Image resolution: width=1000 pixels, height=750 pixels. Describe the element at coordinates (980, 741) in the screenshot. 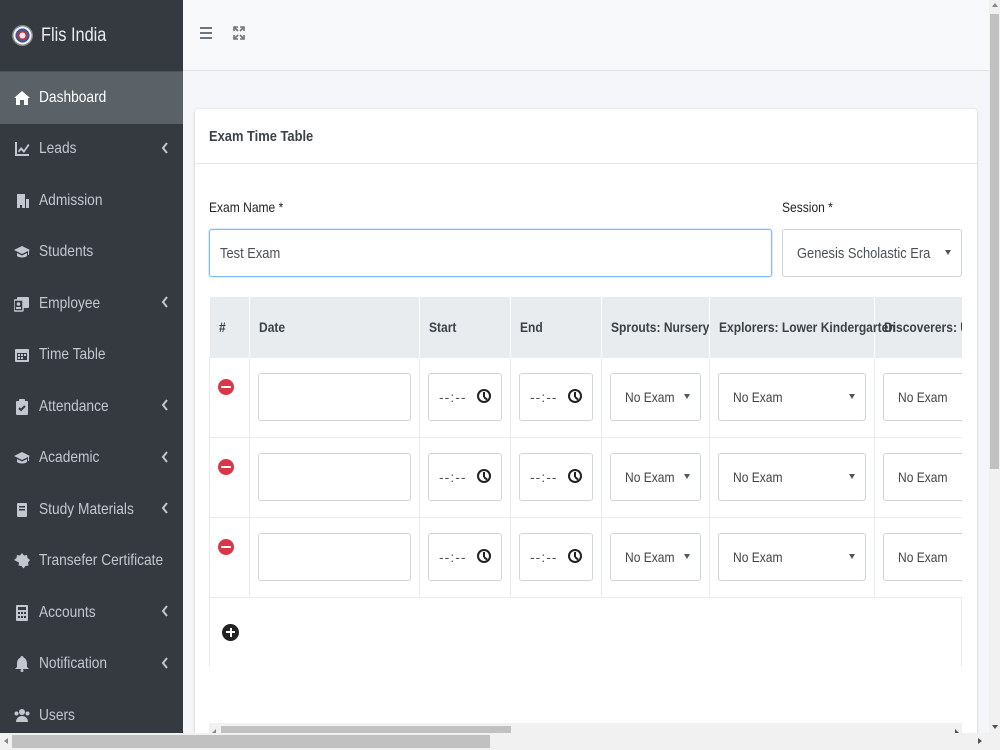

I see `page-scroll-right-icon` at that location.